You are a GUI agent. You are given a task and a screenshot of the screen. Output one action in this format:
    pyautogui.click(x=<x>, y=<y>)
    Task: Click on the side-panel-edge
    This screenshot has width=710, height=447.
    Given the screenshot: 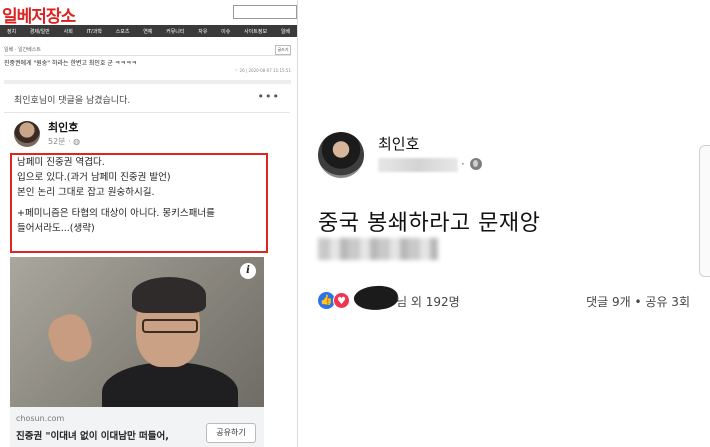 What is the action you would take?
    pyautogui.click(x=704, y=211)
    